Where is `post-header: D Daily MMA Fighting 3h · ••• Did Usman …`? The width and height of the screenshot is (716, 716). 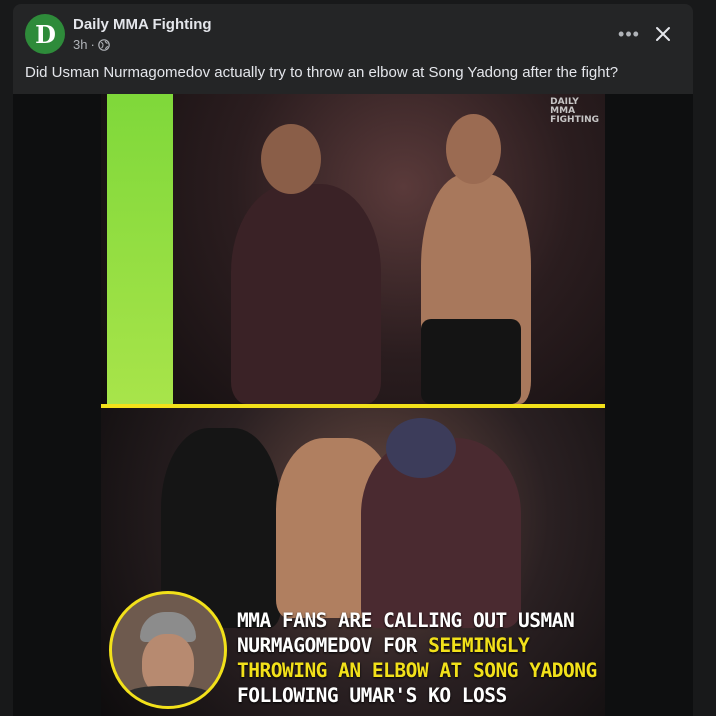 post-header: D Daily MMA Fighting 3h · ••• Did Usman … is located at coordinates (353, 49).